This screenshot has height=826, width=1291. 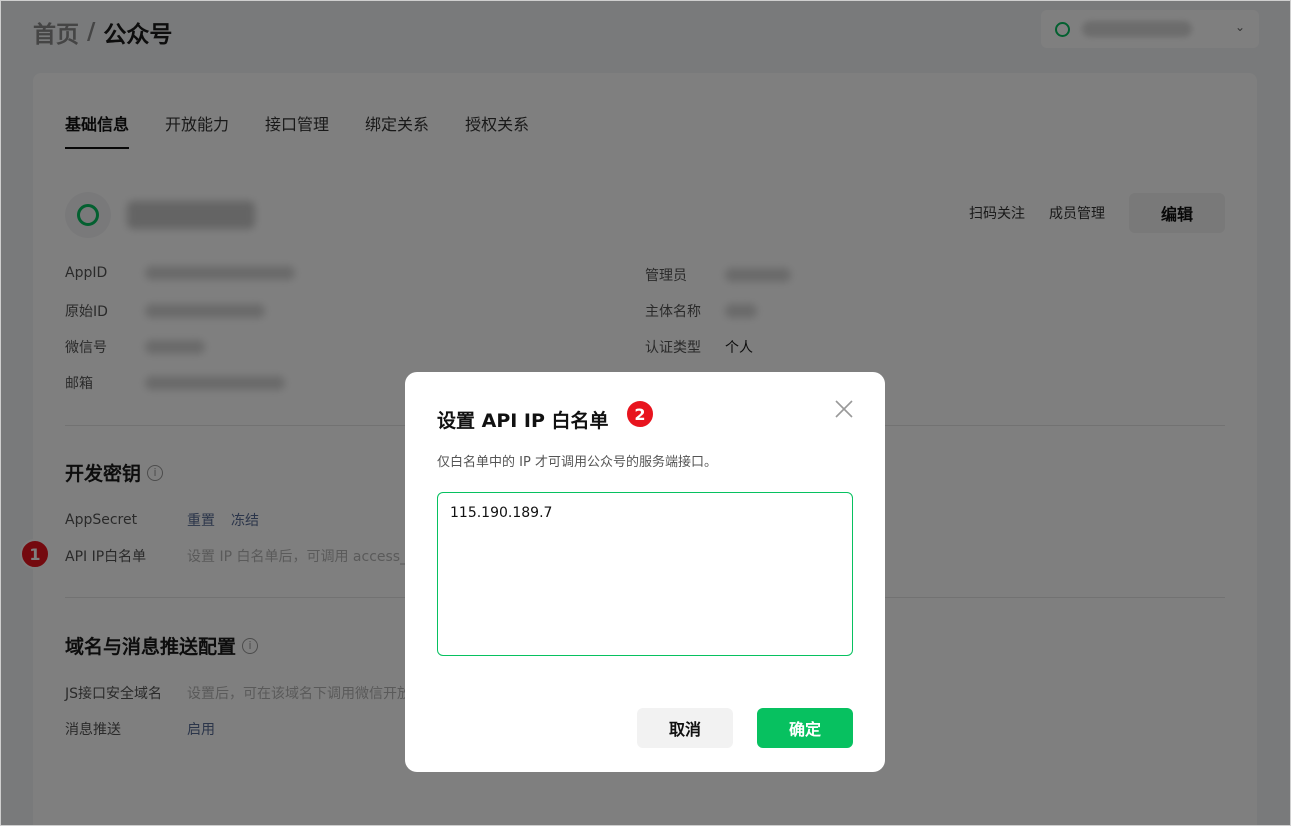 I want to click on modal-description: 仅白名单中的 IP 才可调用公众号的服务端接口。, so click(x=577, y=462).